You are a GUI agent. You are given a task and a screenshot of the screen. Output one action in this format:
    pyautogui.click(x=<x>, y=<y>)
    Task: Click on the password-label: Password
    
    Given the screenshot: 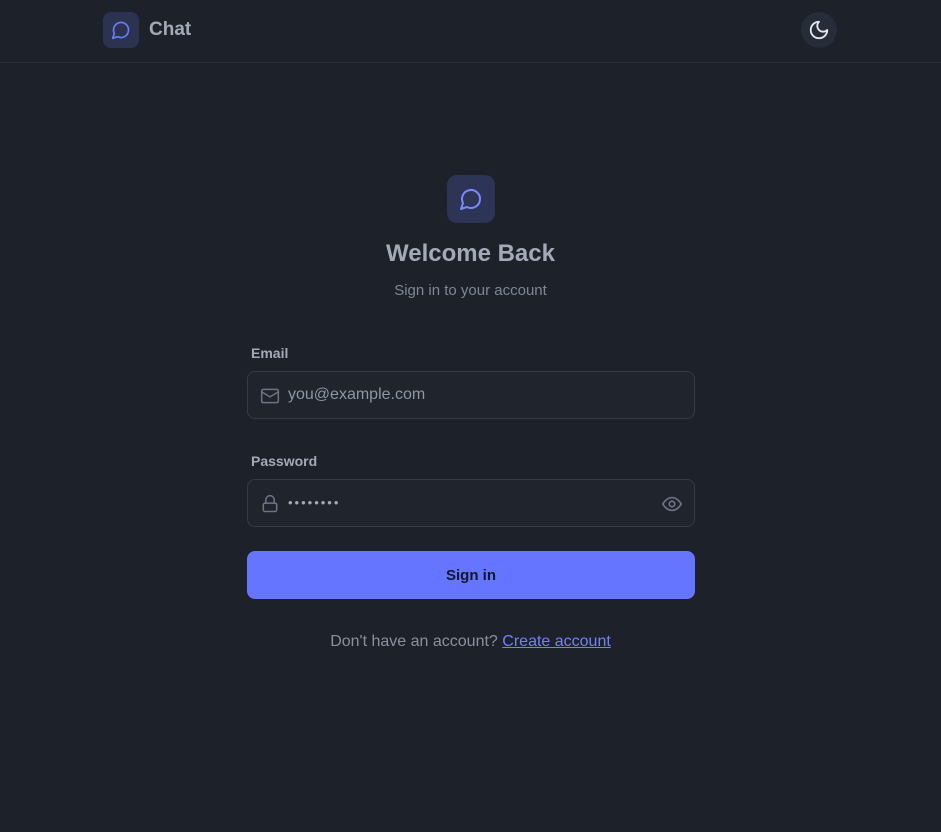 What is the action you would take?
    pyautogui.click(x=284, y=461)
    